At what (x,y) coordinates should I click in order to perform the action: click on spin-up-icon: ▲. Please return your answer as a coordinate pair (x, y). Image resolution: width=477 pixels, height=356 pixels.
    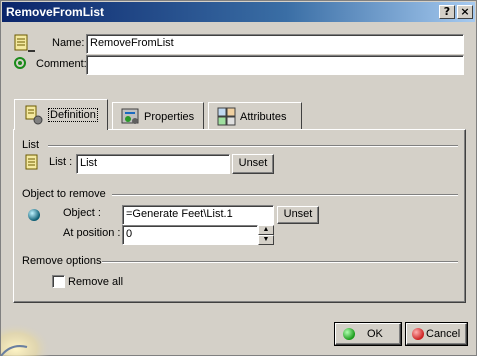
    Looking at the image, I should click on (266, 230).